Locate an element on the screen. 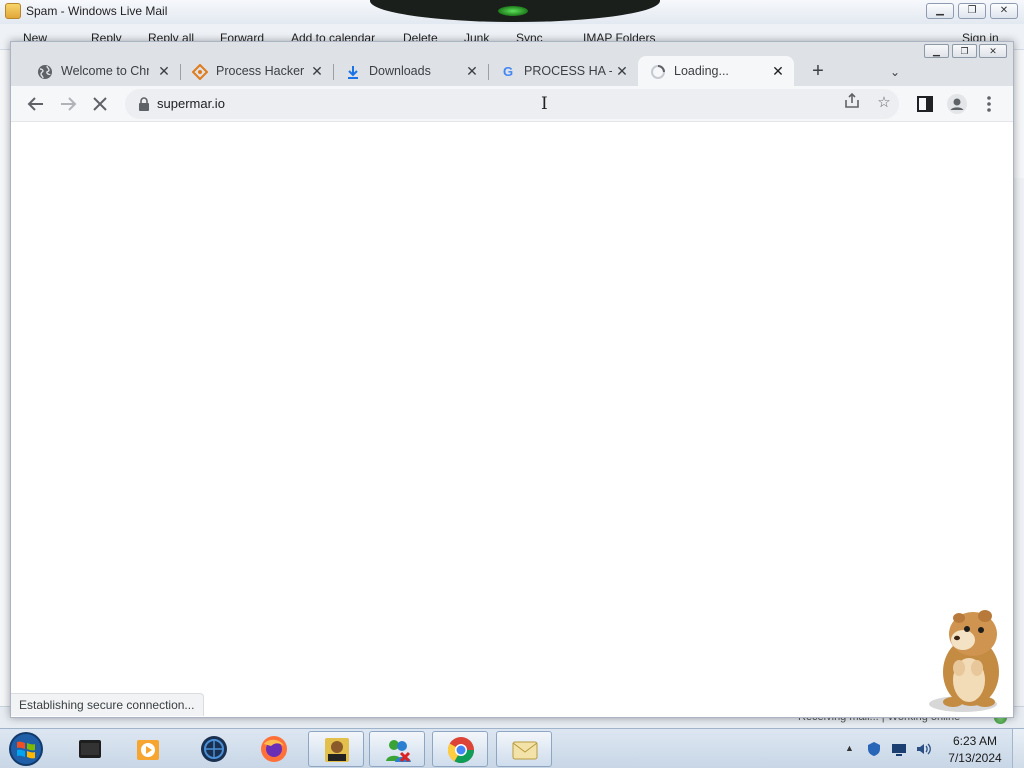  browser-toolbar: supermar.io I ☆ is located at coordinates (512, 104).